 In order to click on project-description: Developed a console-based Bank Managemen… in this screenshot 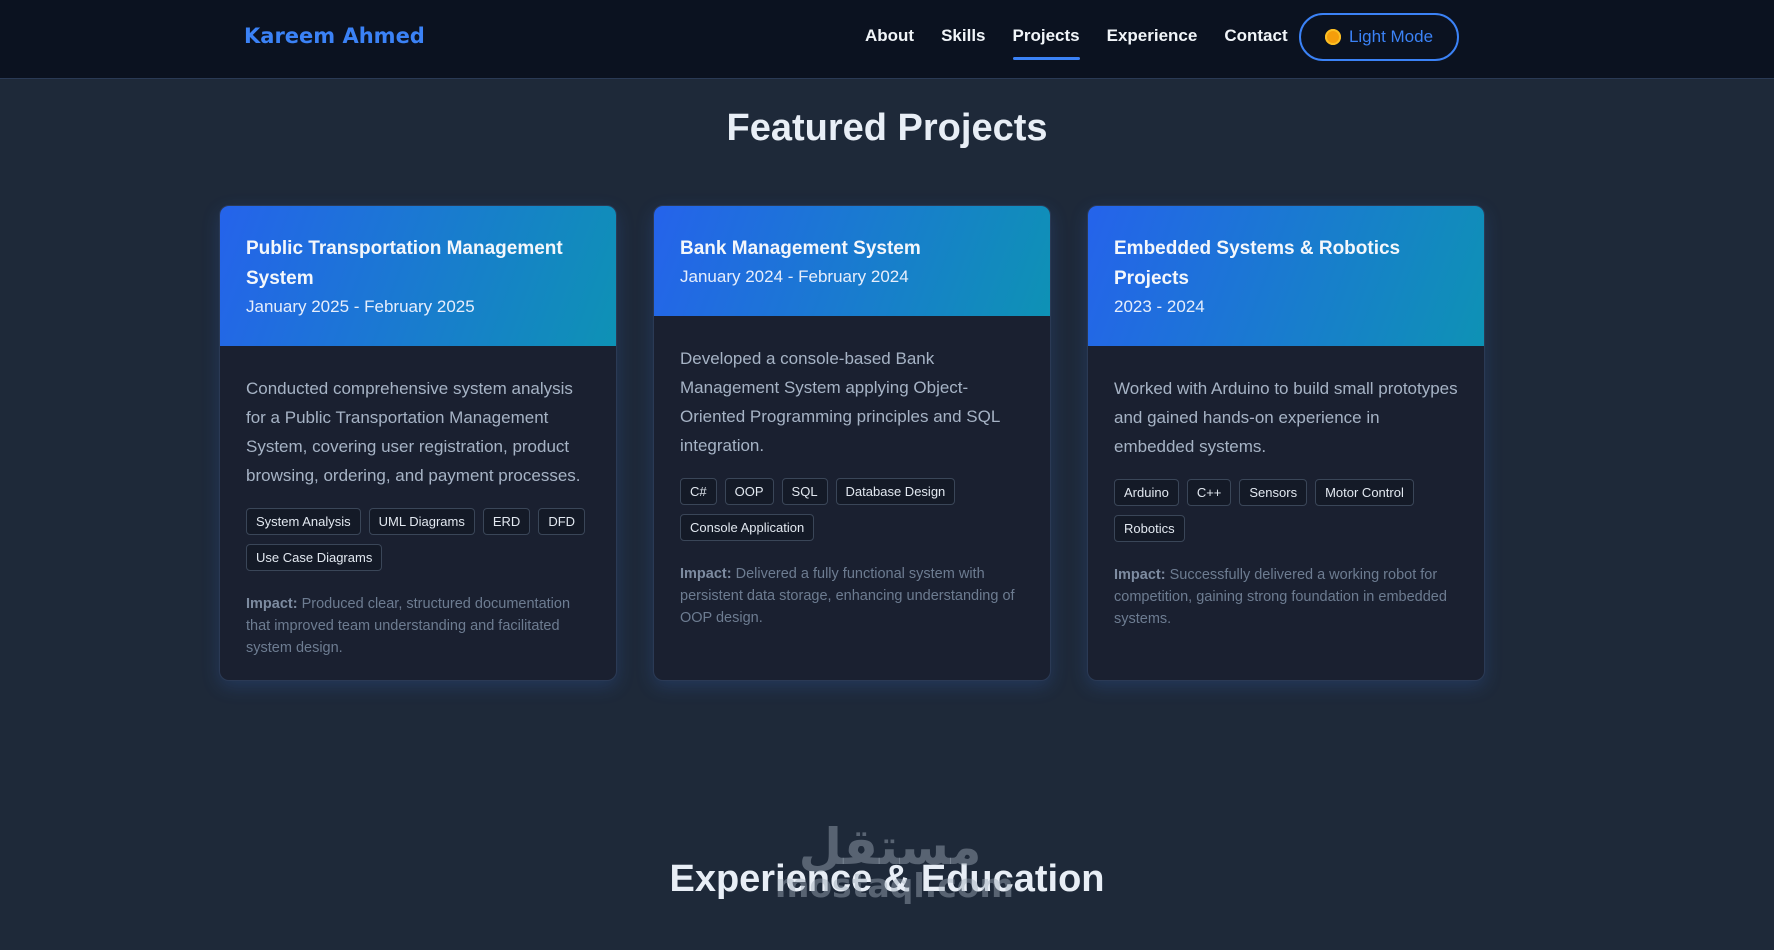, I will do `click(840, 402)`.